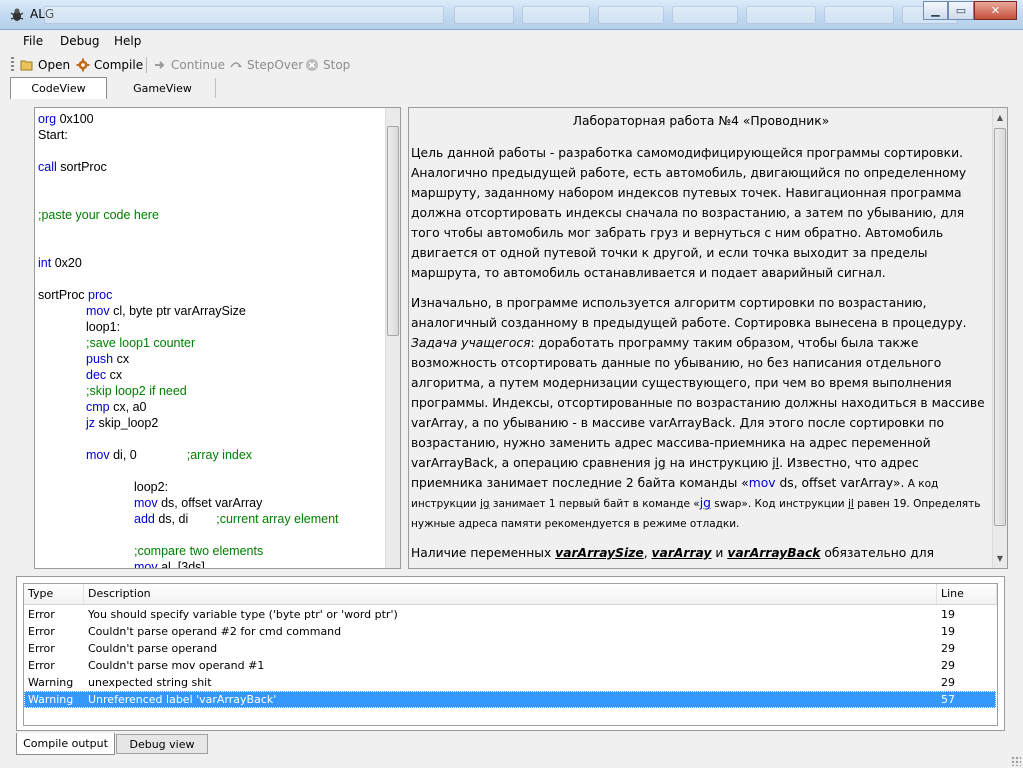 This screenshot has width=1023, height=768. I want to click on scroll-down-icon: ▼, so click(1000, 558).